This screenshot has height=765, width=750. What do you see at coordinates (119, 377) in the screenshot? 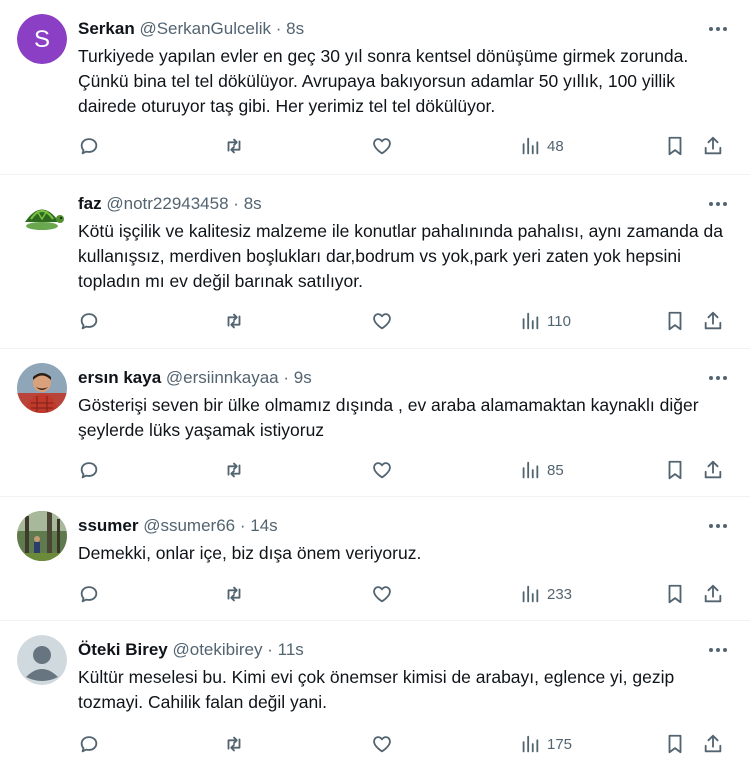
I see `display-name: ersın kaya` at bounding box center [119, 377].